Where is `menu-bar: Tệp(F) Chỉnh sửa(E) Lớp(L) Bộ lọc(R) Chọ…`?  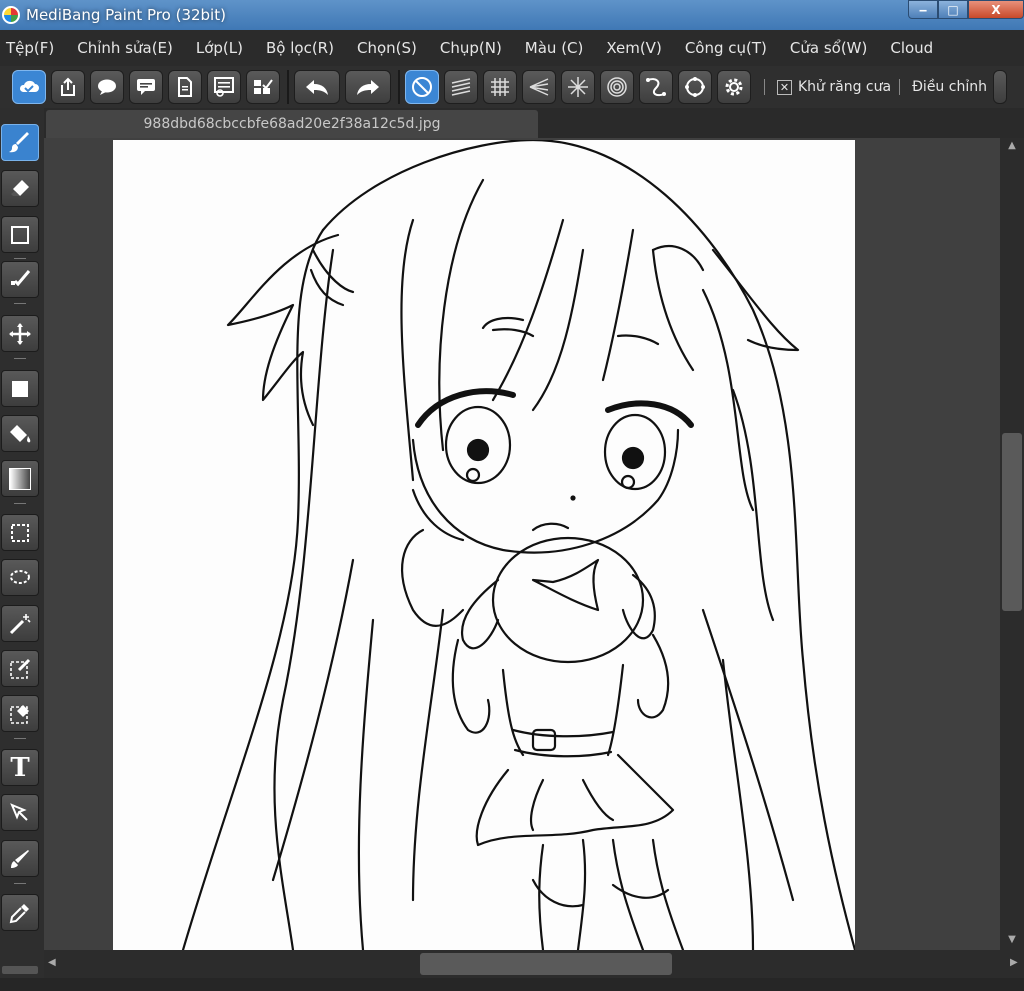 menu-bar: Tệp(F) Chỉnh sửa(E) Lớp(L) Bộ lọc(R) Chọ… is located at coordinates (512, 48).